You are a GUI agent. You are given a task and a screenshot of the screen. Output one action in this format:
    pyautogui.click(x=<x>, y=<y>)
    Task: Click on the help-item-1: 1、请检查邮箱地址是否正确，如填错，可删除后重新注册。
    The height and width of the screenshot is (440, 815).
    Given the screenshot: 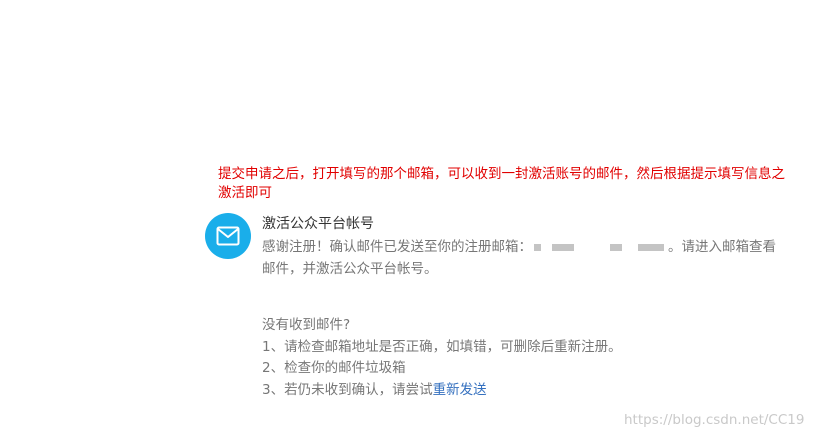 What is the action you would take?
    pyautogui.click(x=442, y=346)
    